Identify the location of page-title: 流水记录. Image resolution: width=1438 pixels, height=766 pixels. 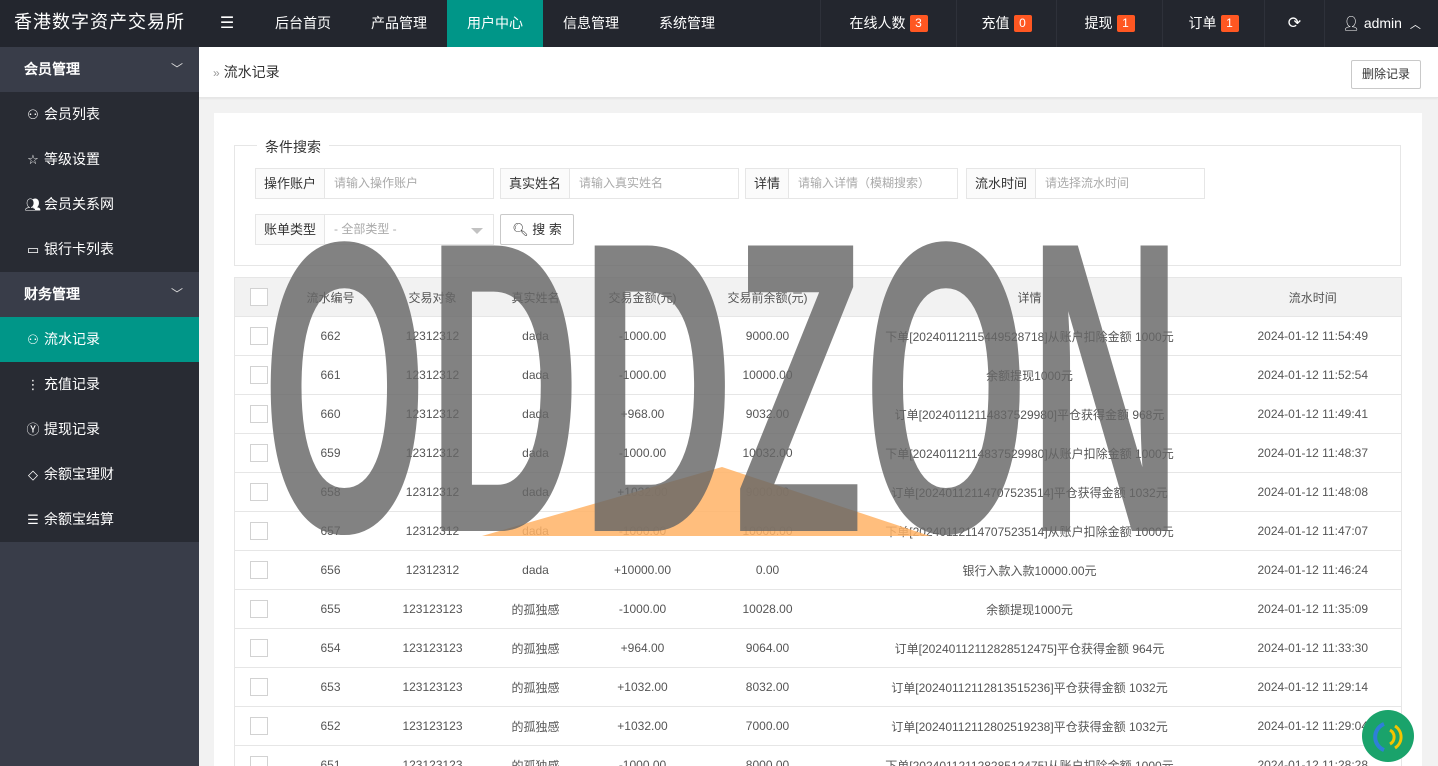
(251, 72).